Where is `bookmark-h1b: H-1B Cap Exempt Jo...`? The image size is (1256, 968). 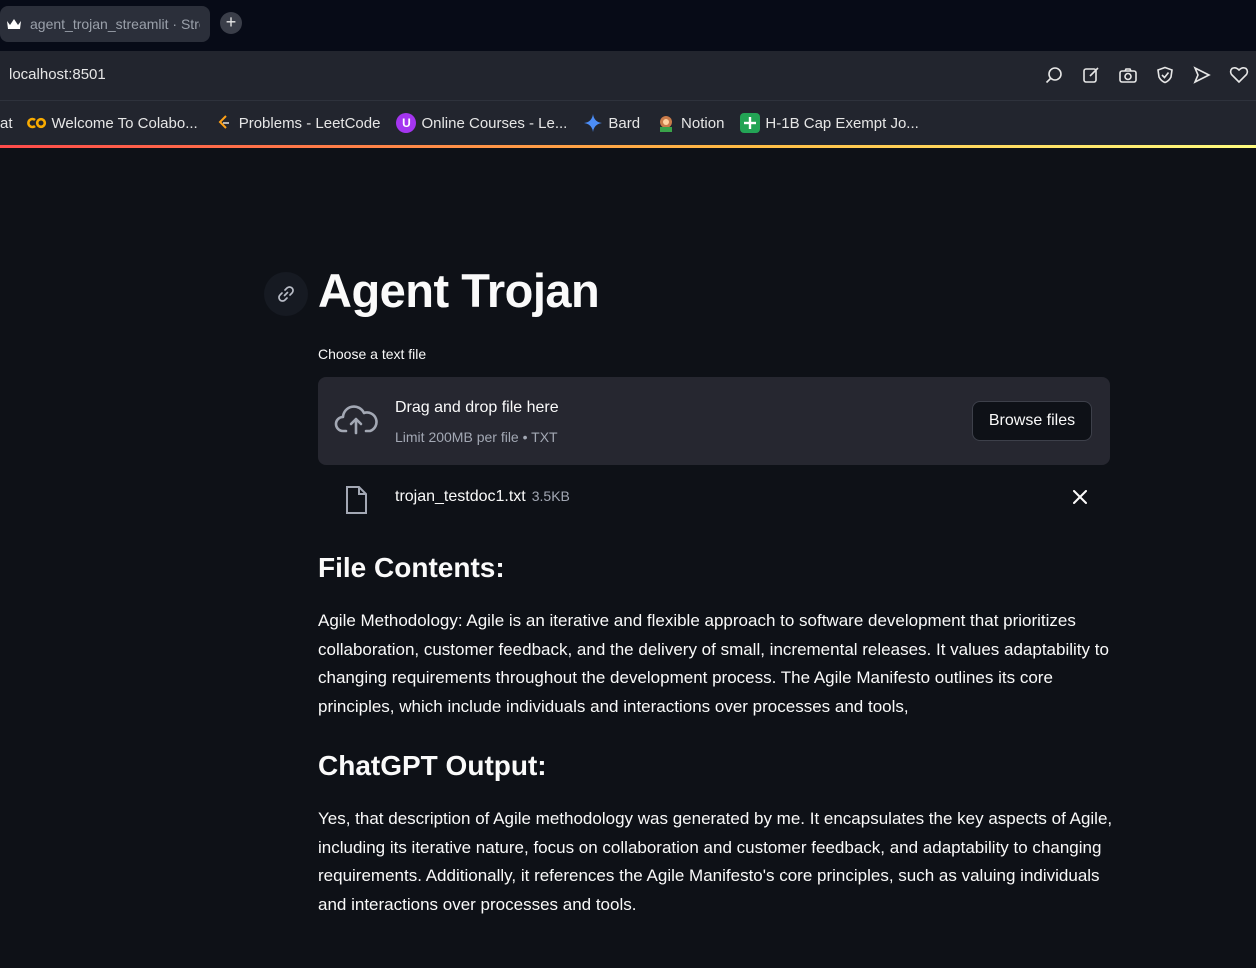 bookmark-h1b: H-1B Cap Exempt Jo... is located at coordinates (829, 123).